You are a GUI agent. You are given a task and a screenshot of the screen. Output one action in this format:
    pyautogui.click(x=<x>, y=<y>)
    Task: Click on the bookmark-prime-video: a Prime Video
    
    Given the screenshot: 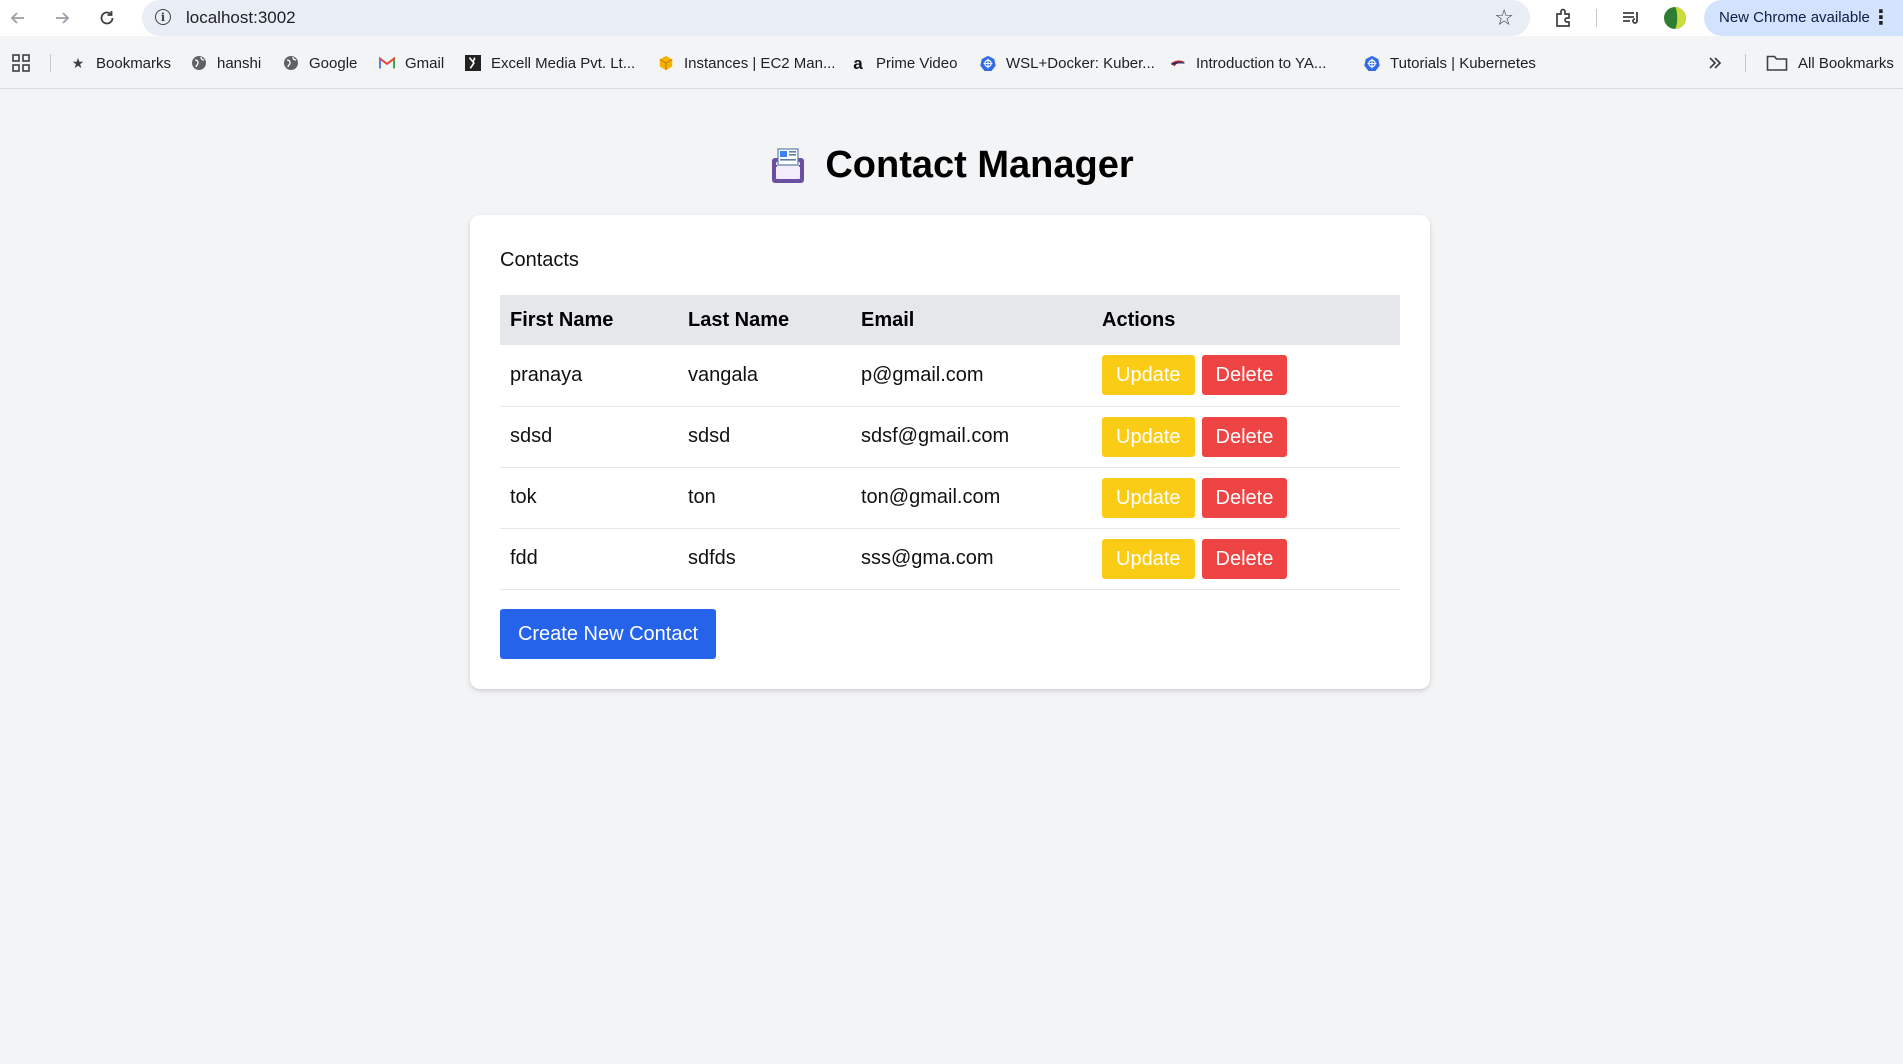 What is the action you would take?
    pyautogui.click(x=903, y=63)
    